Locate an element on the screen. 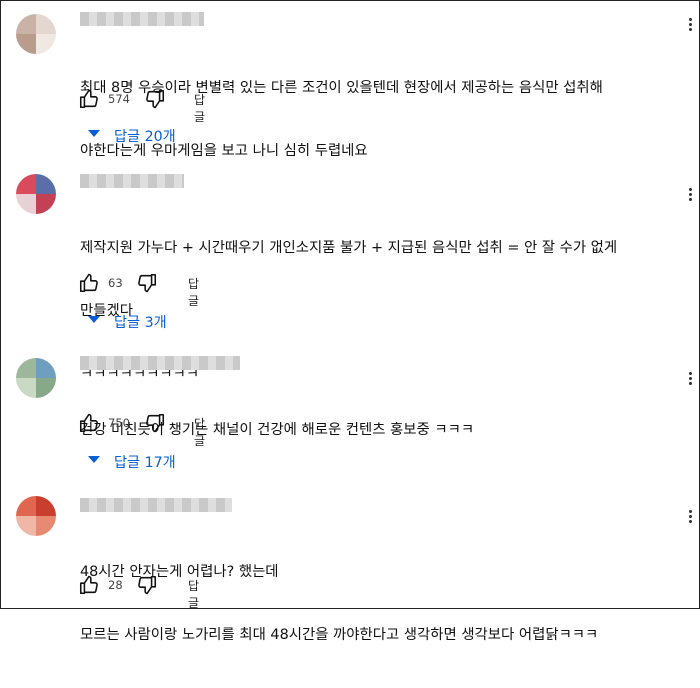 The height and width of the screenshot is (688, 700). like-count: 750 is located at coordinates (119, 423).